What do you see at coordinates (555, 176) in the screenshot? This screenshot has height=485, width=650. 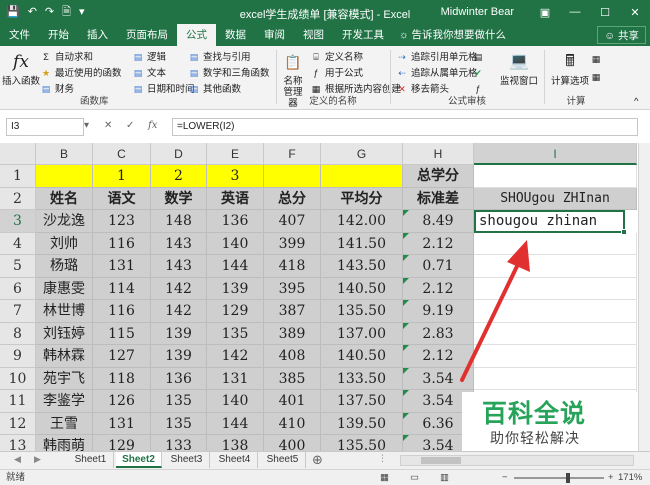 I see `cell-i1` at bounding box center [555, 176].